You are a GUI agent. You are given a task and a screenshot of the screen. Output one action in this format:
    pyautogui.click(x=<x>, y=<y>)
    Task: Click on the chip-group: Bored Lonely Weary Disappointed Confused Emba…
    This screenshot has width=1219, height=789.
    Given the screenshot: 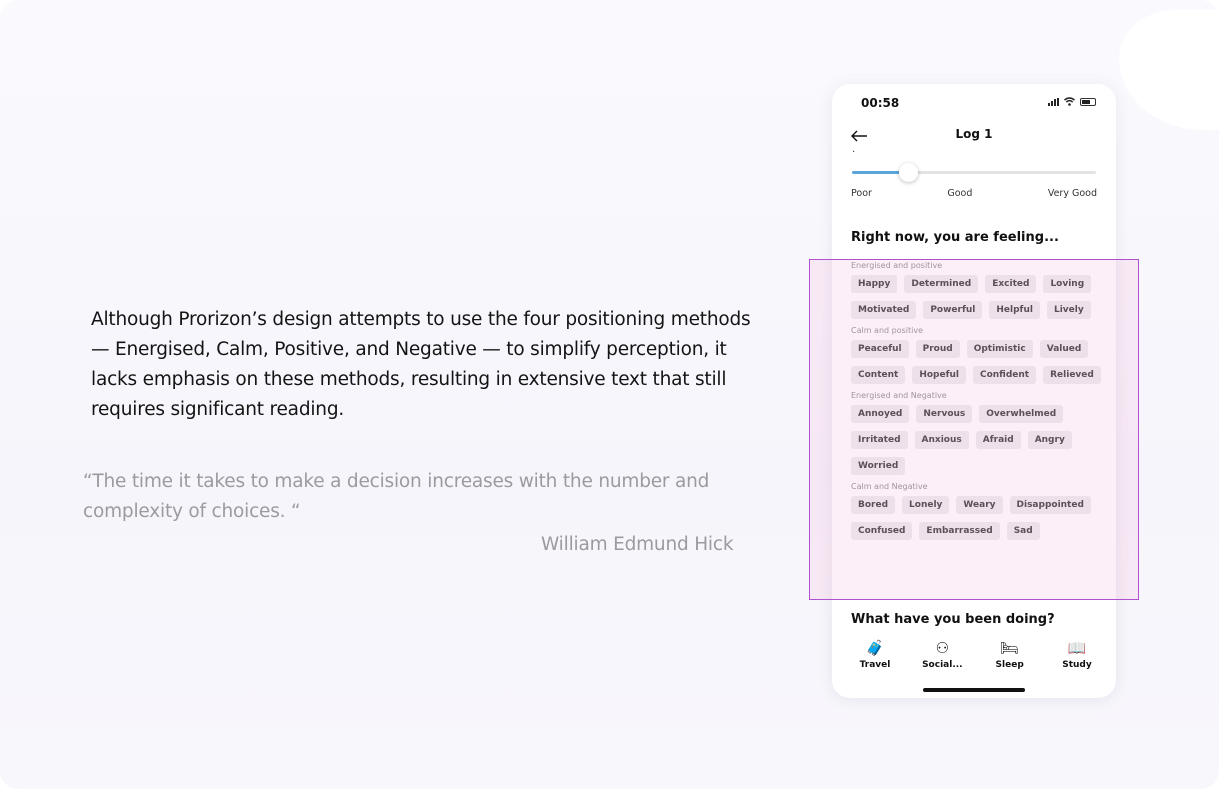 What is the action you would take?
    pyautogui.click(x=976, y=518)
    